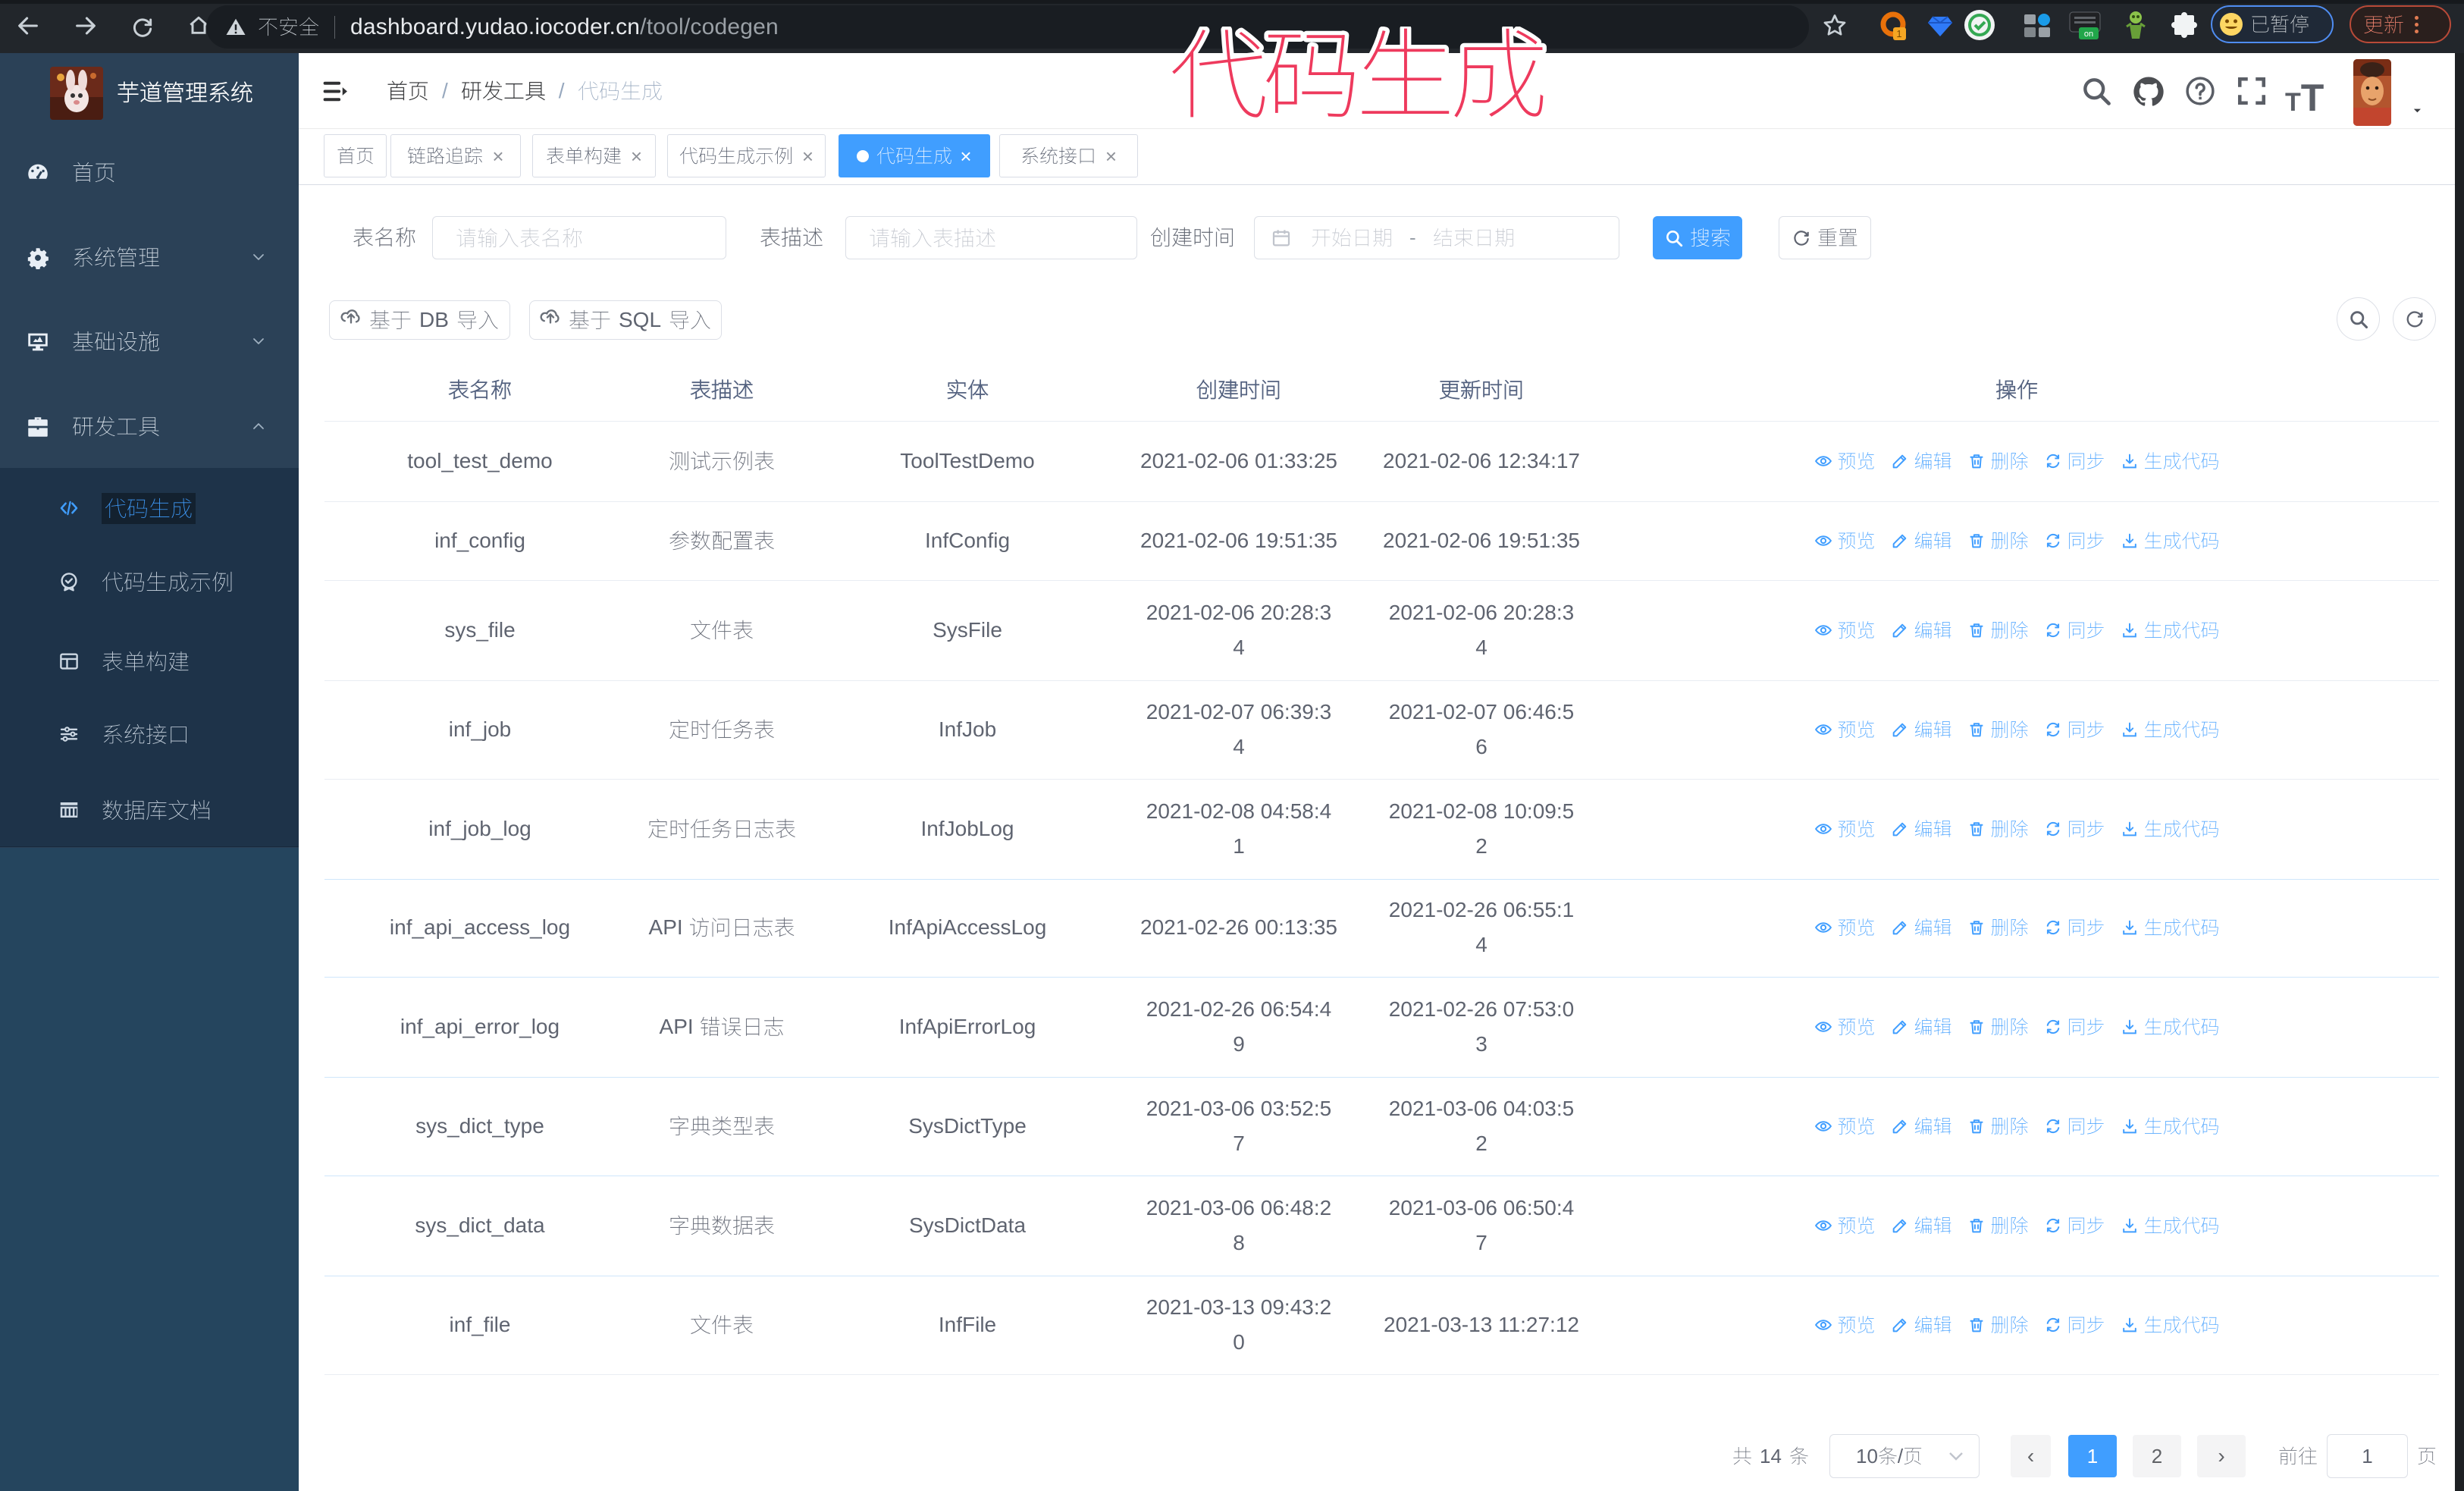  I want to click on svg-text: on, so click(2089, 34).